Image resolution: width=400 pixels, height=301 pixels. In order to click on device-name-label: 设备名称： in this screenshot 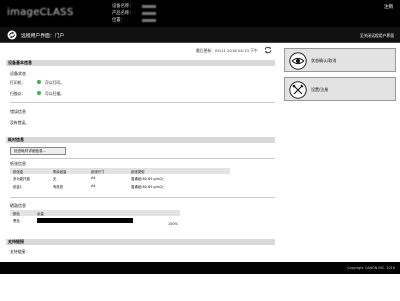, I will do `click(123, 6)`.